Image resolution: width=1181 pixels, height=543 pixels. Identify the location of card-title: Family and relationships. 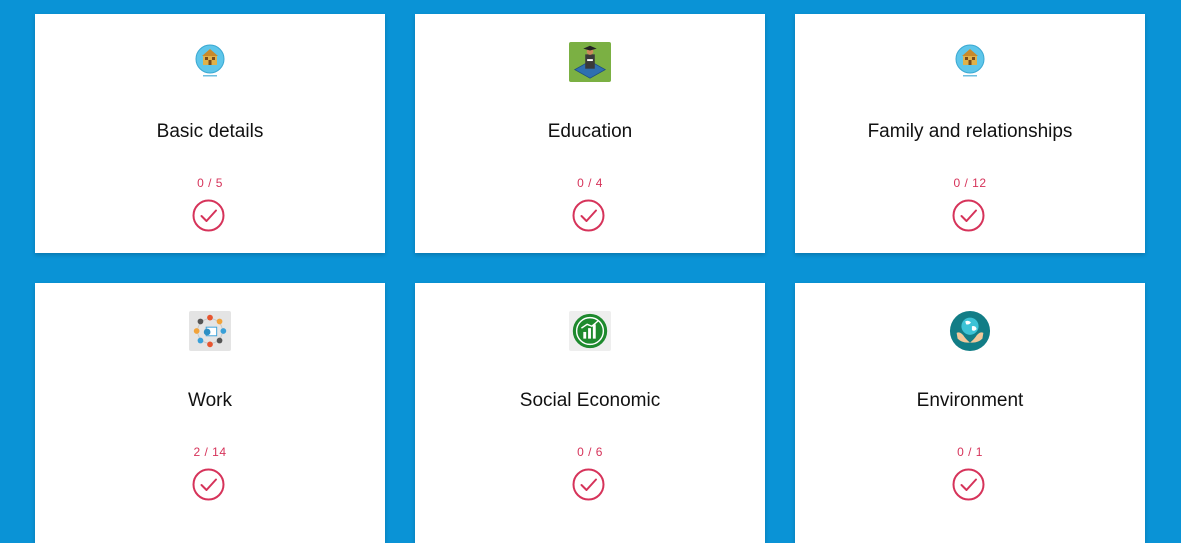
(970, 131).